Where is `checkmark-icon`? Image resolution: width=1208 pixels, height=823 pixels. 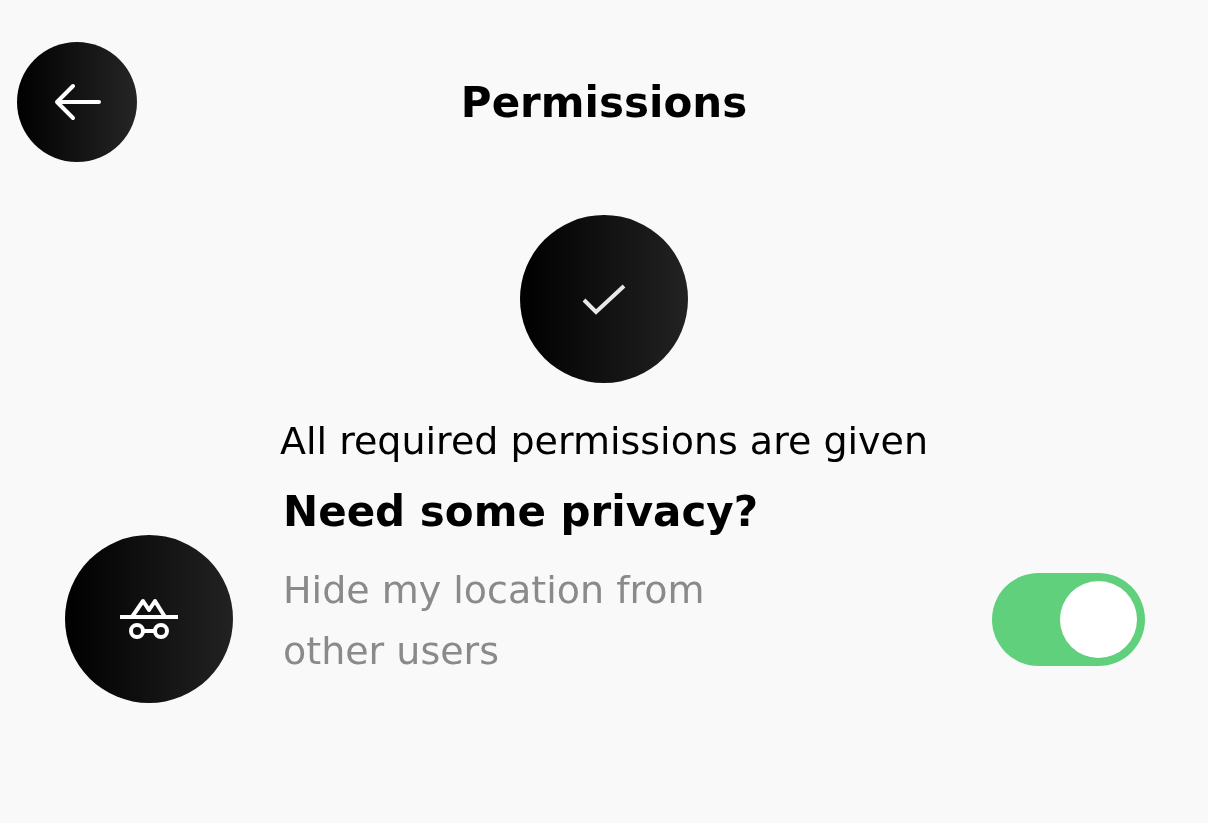 checkmark-icon is located at coordinates (604, 299).